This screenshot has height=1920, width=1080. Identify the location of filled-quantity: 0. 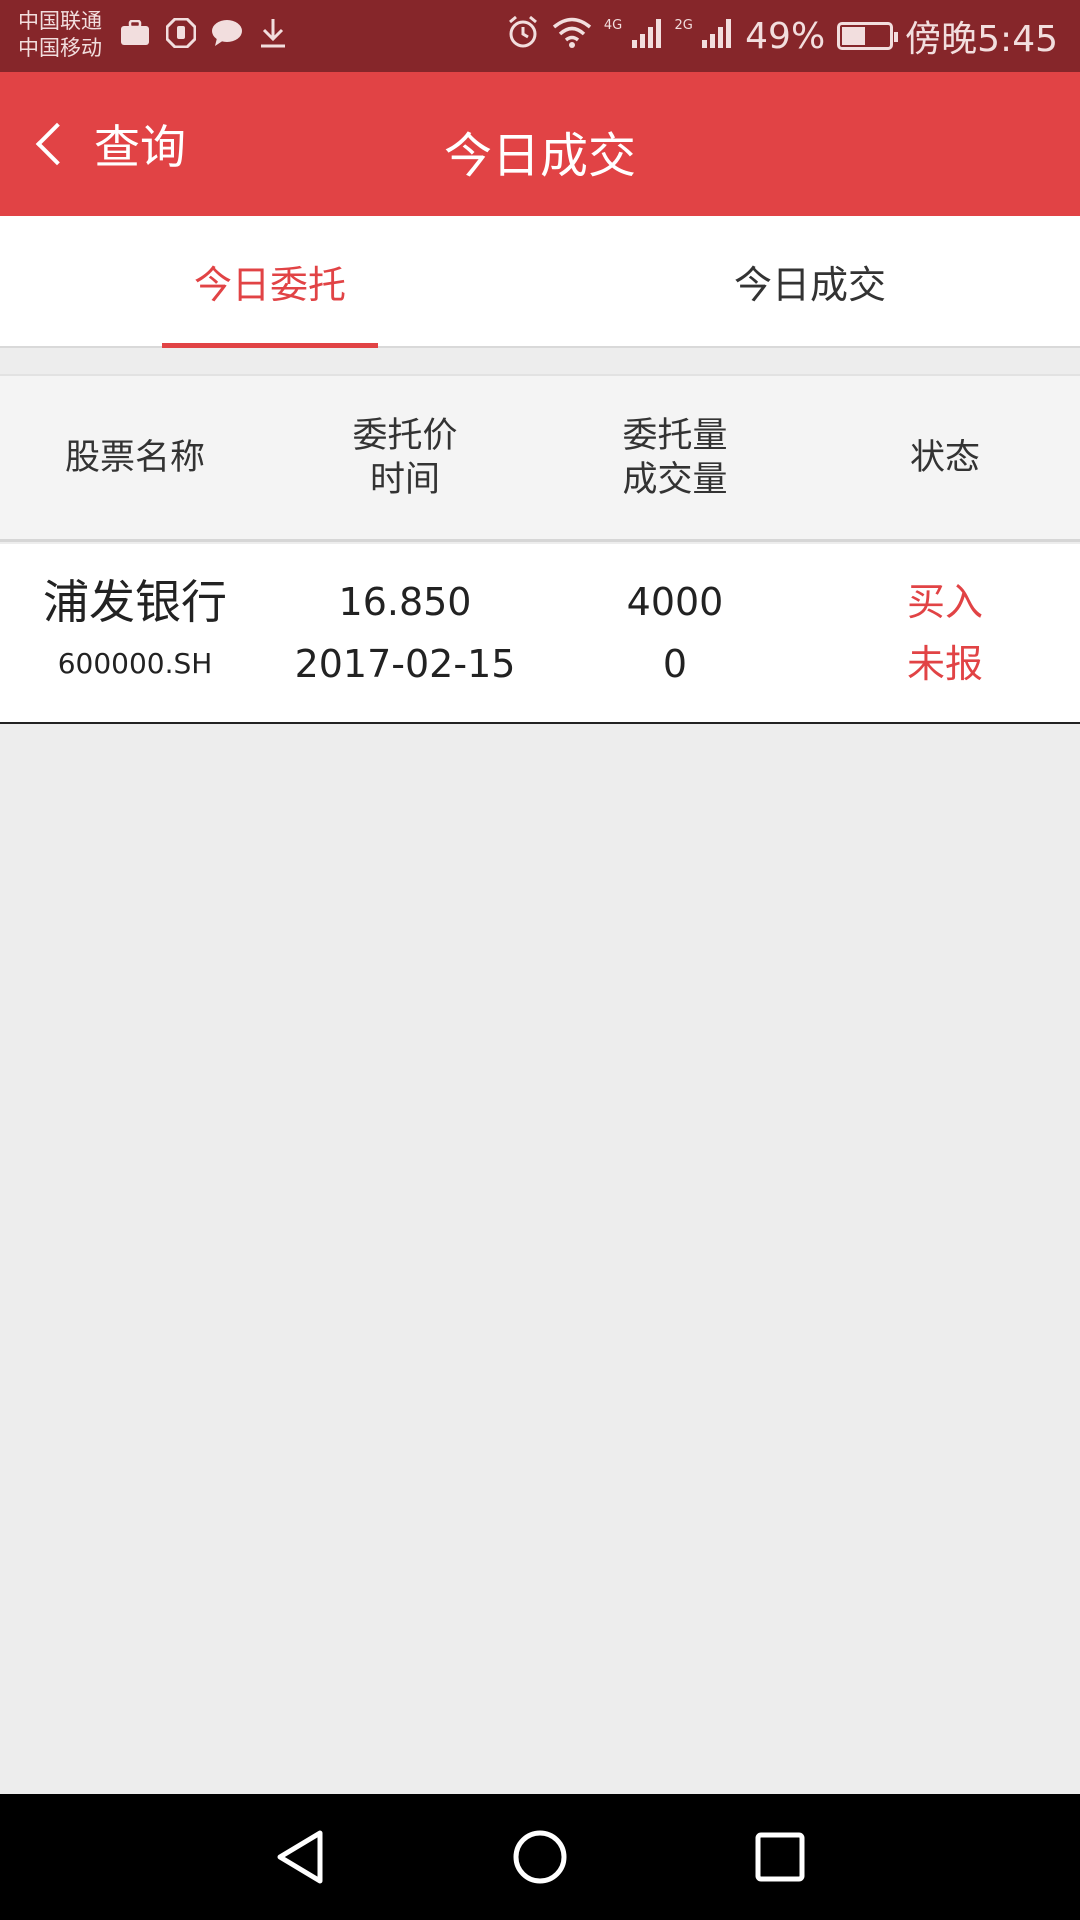
(675, 664).